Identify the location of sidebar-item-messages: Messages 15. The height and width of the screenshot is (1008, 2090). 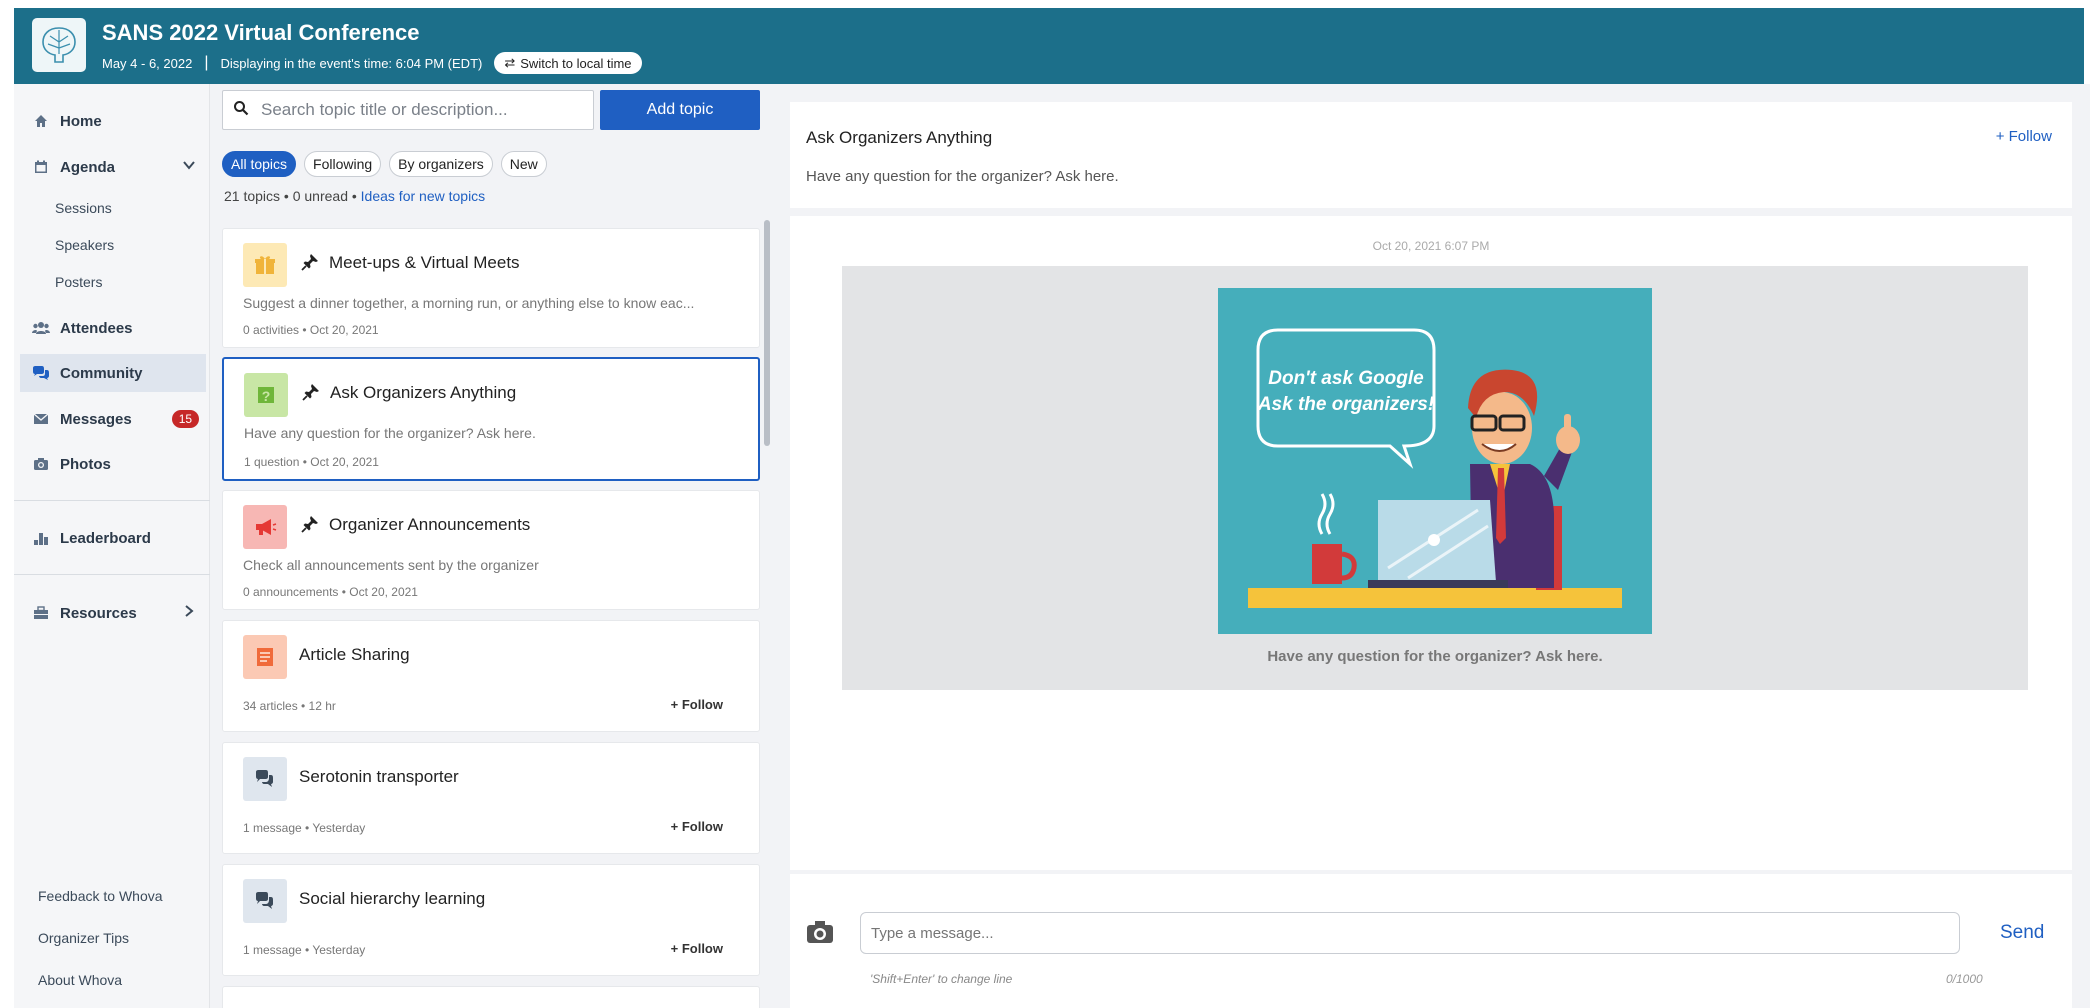
(113, 419).